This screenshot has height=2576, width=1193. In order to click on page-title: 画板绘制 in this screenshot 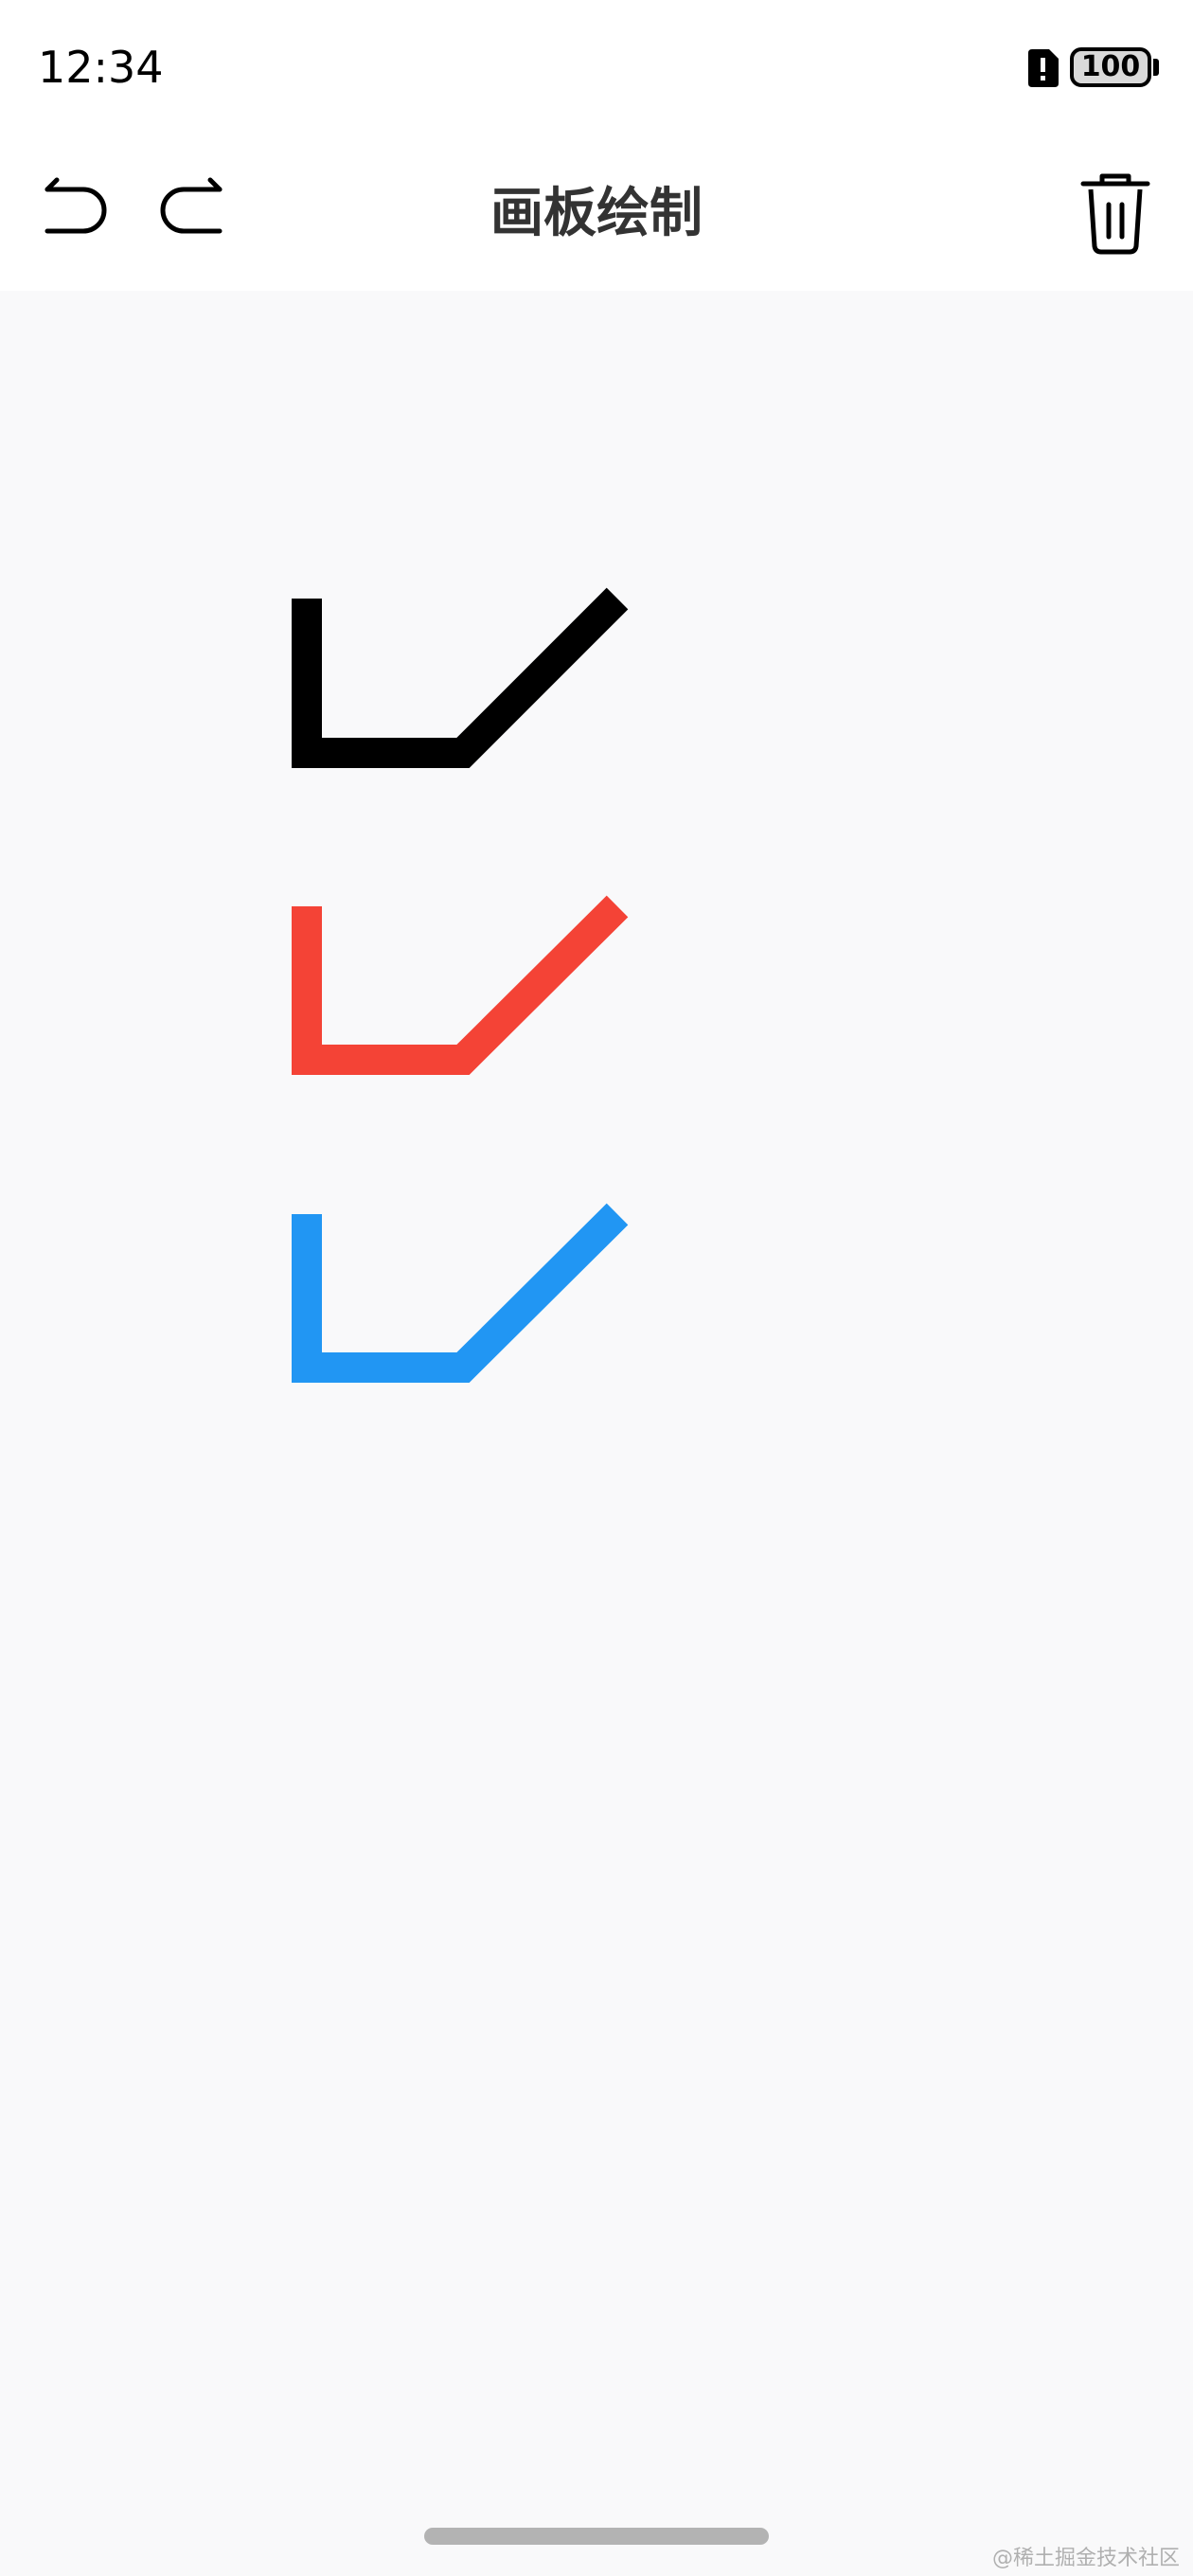, I will do `click(596, 213)`.